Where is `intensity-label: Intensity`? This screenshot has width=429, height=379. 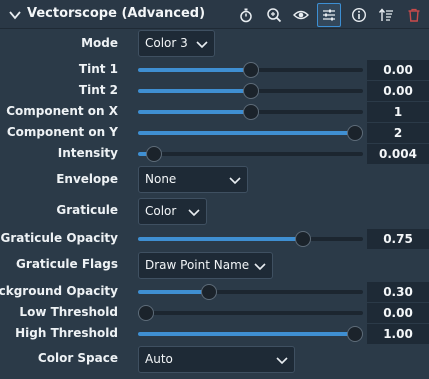
intensity-label: Intensity is located at coordinates (87, 153).